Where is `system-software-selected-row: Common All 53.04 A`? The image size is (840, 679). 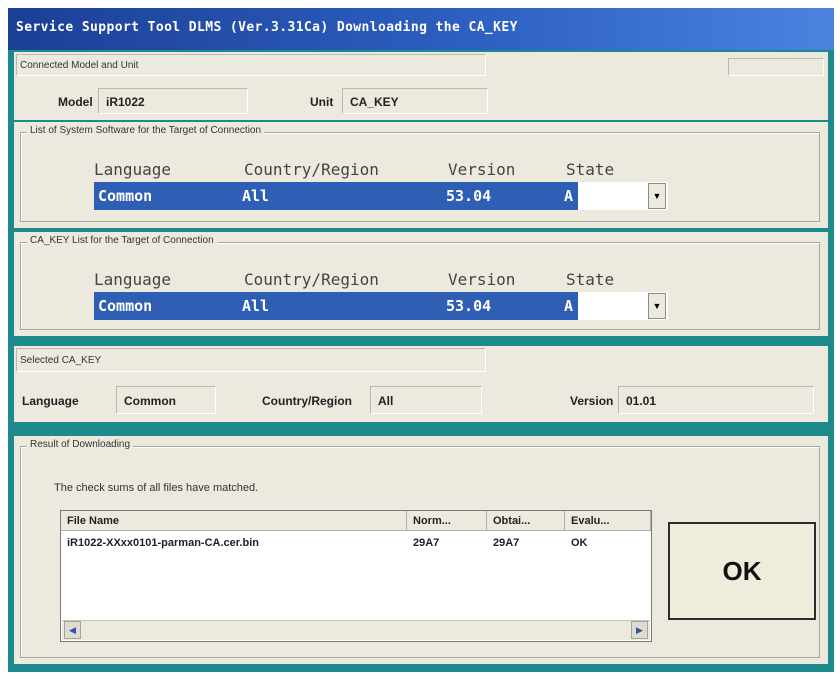 system-software-selected-row: Common All 53.04 A is located at coordinates (336, 196).